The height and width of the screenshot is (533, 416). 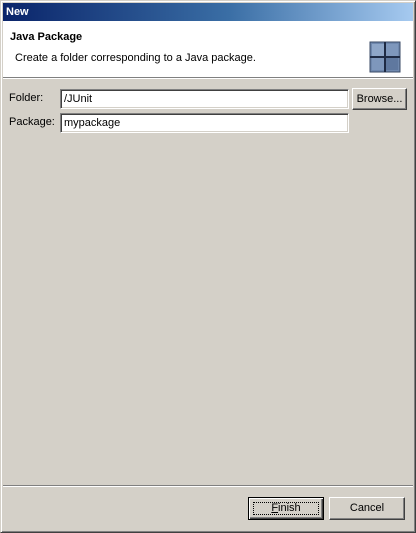 I want to click on window-title: New, so click(x=17, y=12).